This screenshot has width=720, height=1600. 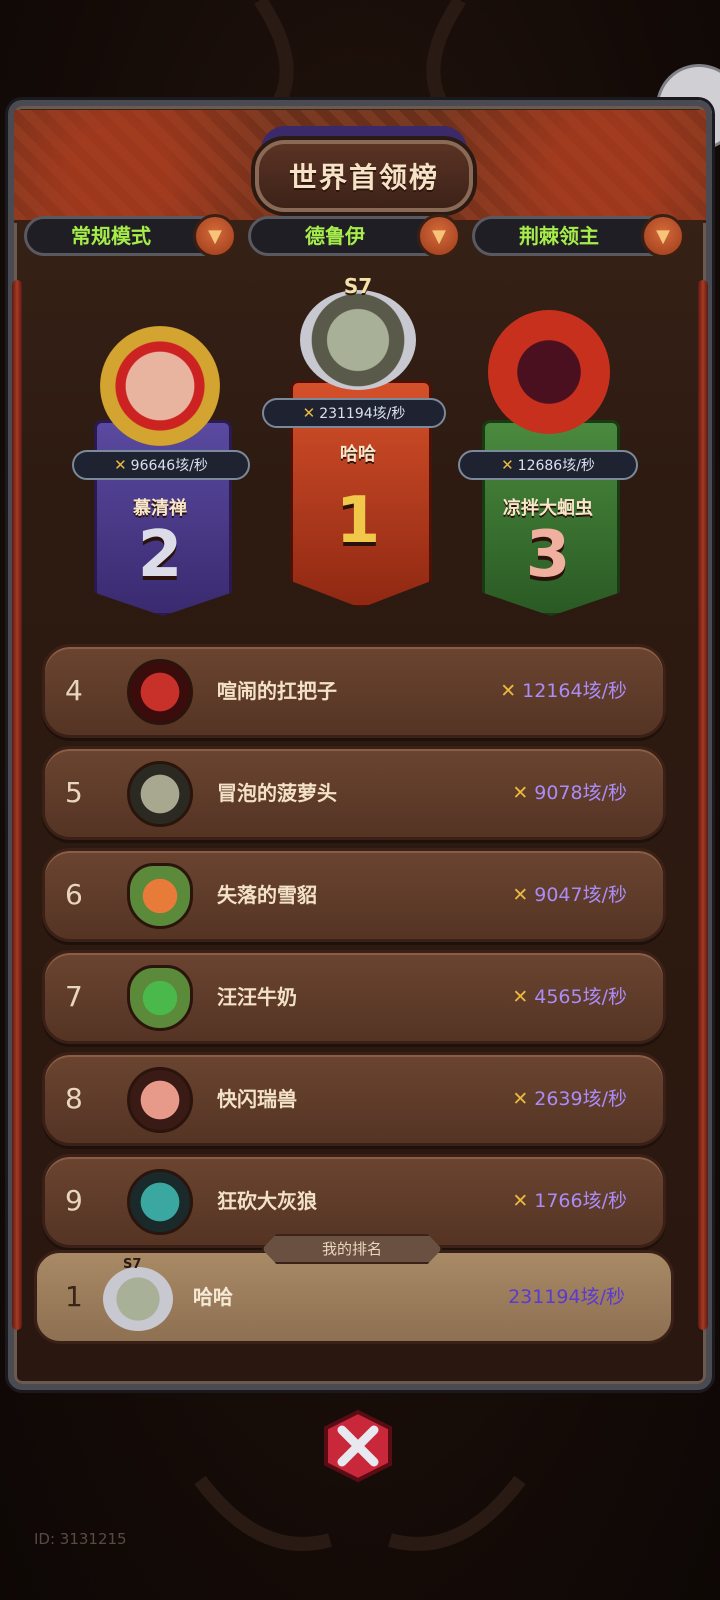 What do you see at coordinates (548, 508) in the screenshot?
I see `podium-name: 凉拌大蛔虫` at bounding box center [548, 508].